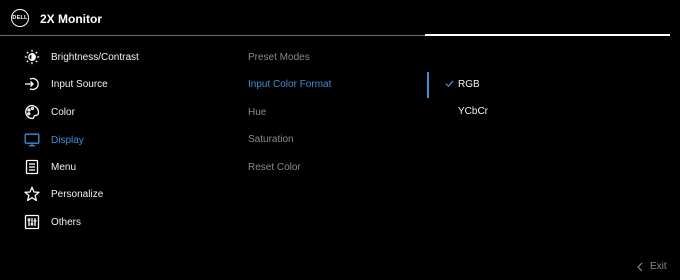 The image size is (680, 280). I want to click on menu-item-label: Color, so click(63, 112).